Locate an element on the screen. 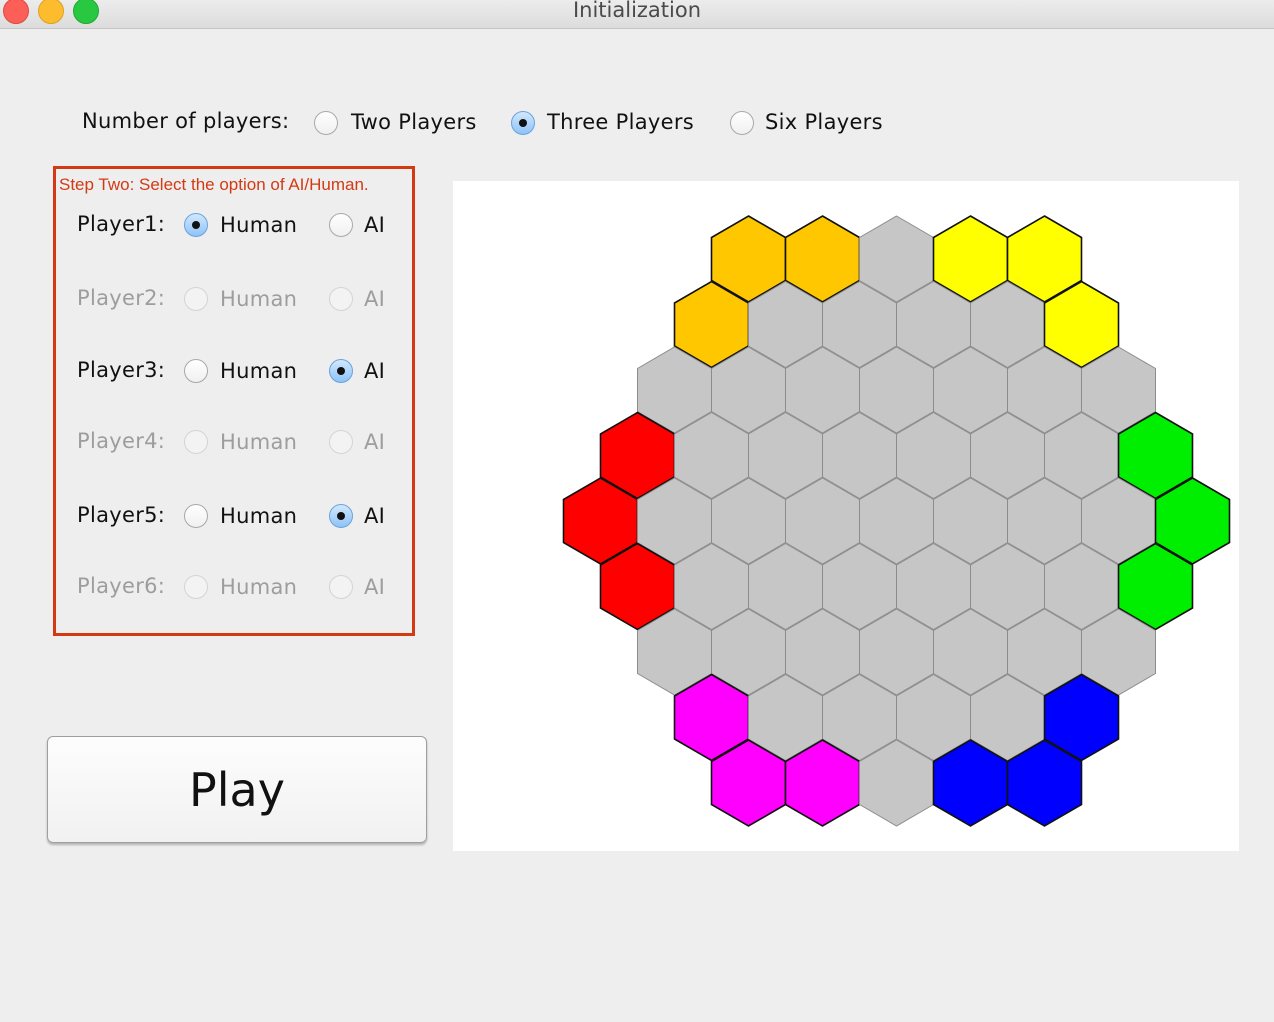  player3-ai-radio is located at coordinates (341, 371).